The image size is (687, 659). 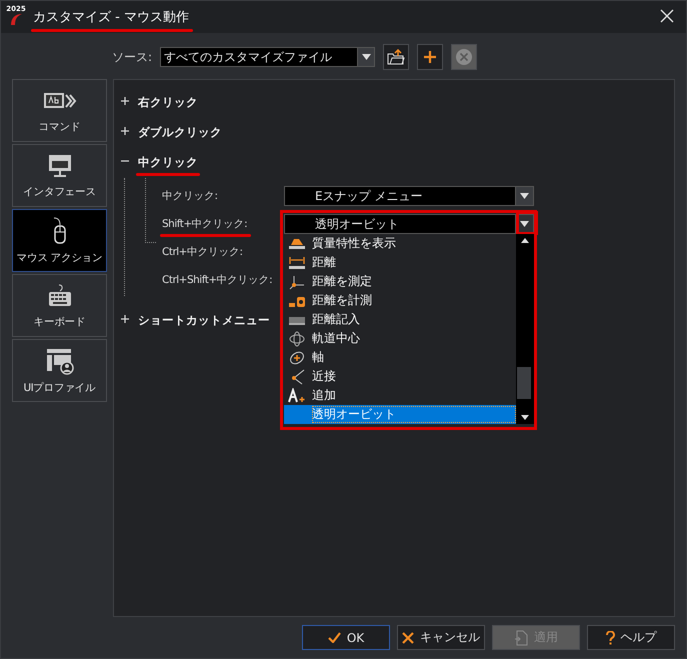 What do you see at coordinates (150, 210) in the screenshot?
I see `tree-connector-line` at bounding box center [150, 210].